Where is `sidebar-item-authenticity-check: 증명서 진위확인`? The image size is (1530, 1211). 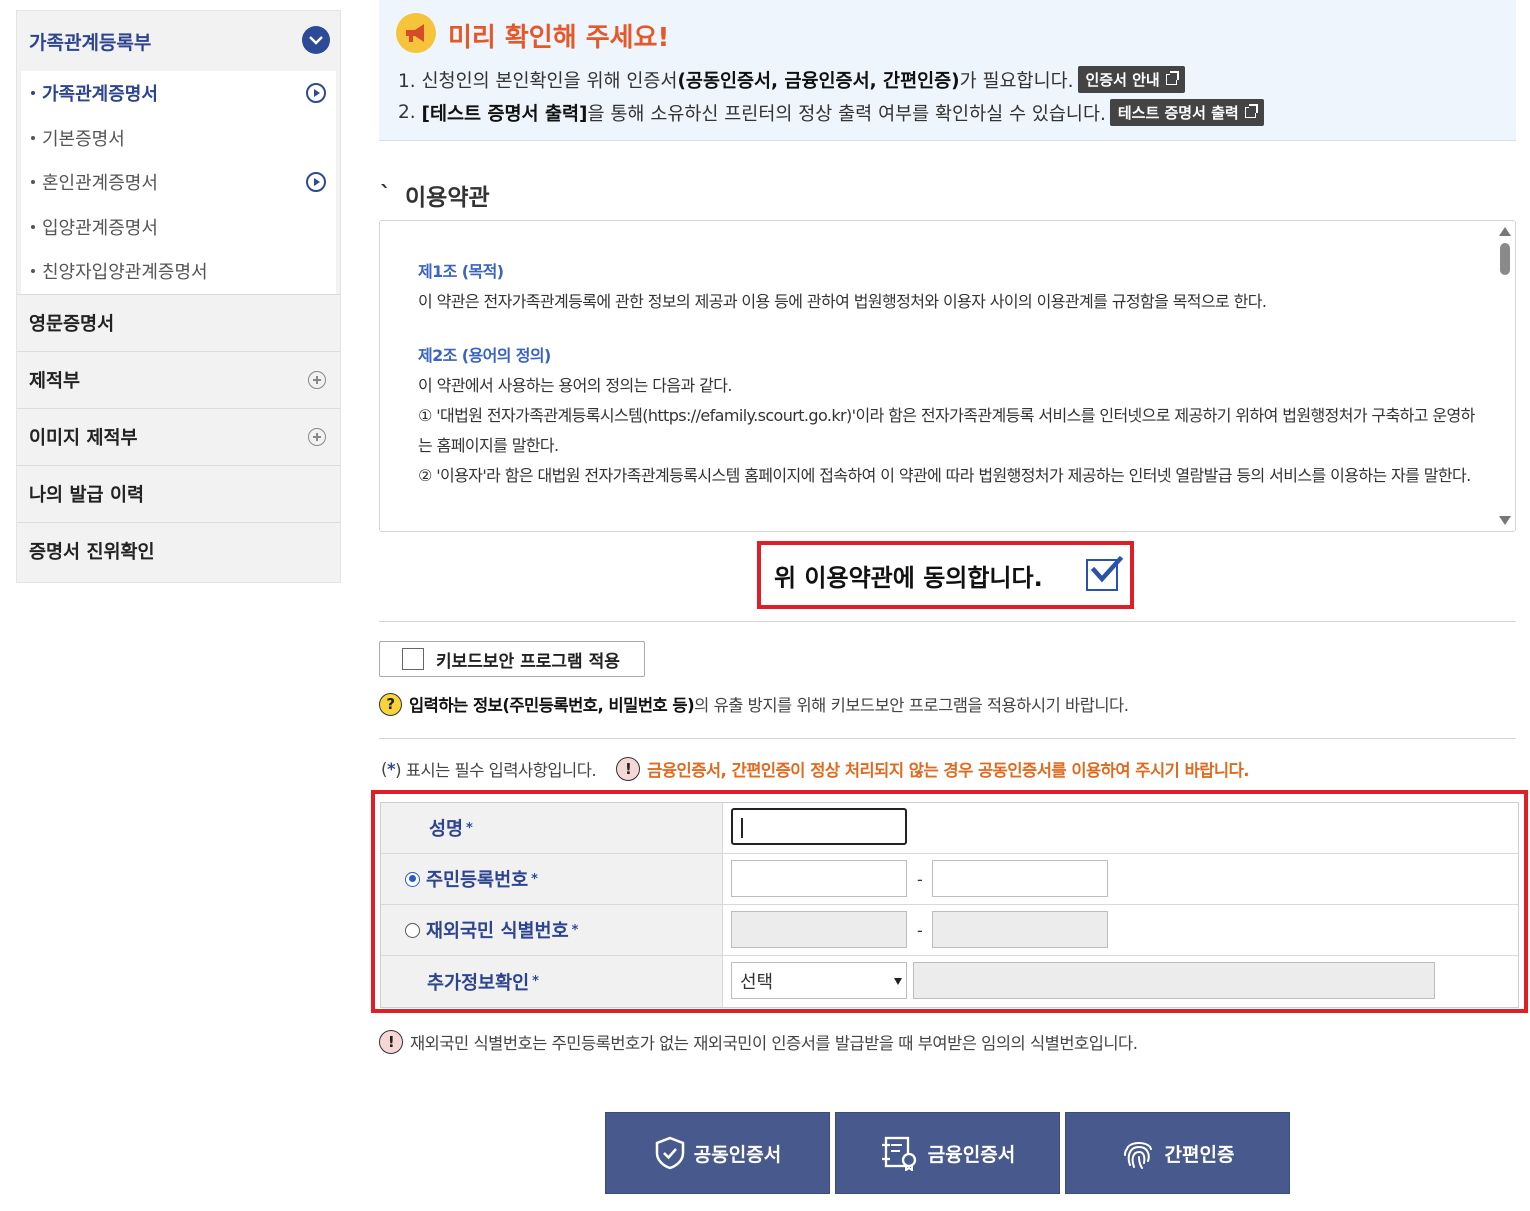
sidebar-item-authenticity-check: 증명서 진위확인 is located at coordinates (178, 550).